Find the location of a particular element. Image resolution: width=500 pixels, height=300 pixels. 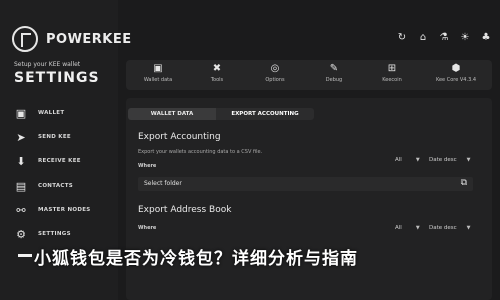

sun-icon: ☀ is located at coordinates (465, 37).